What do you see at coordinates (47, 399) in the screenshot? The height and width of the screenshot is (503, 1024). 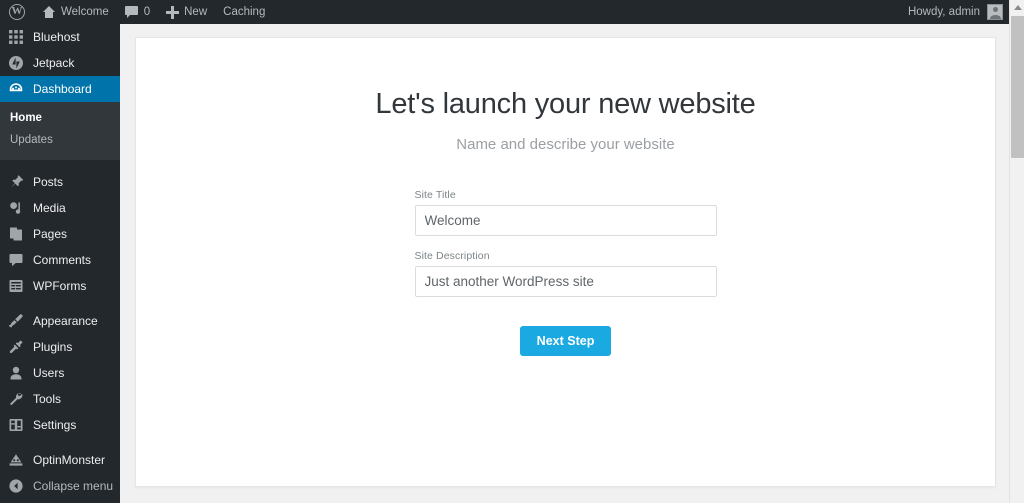 I see `sidebar-item-label: Tools` at bounding box center [47, 399].